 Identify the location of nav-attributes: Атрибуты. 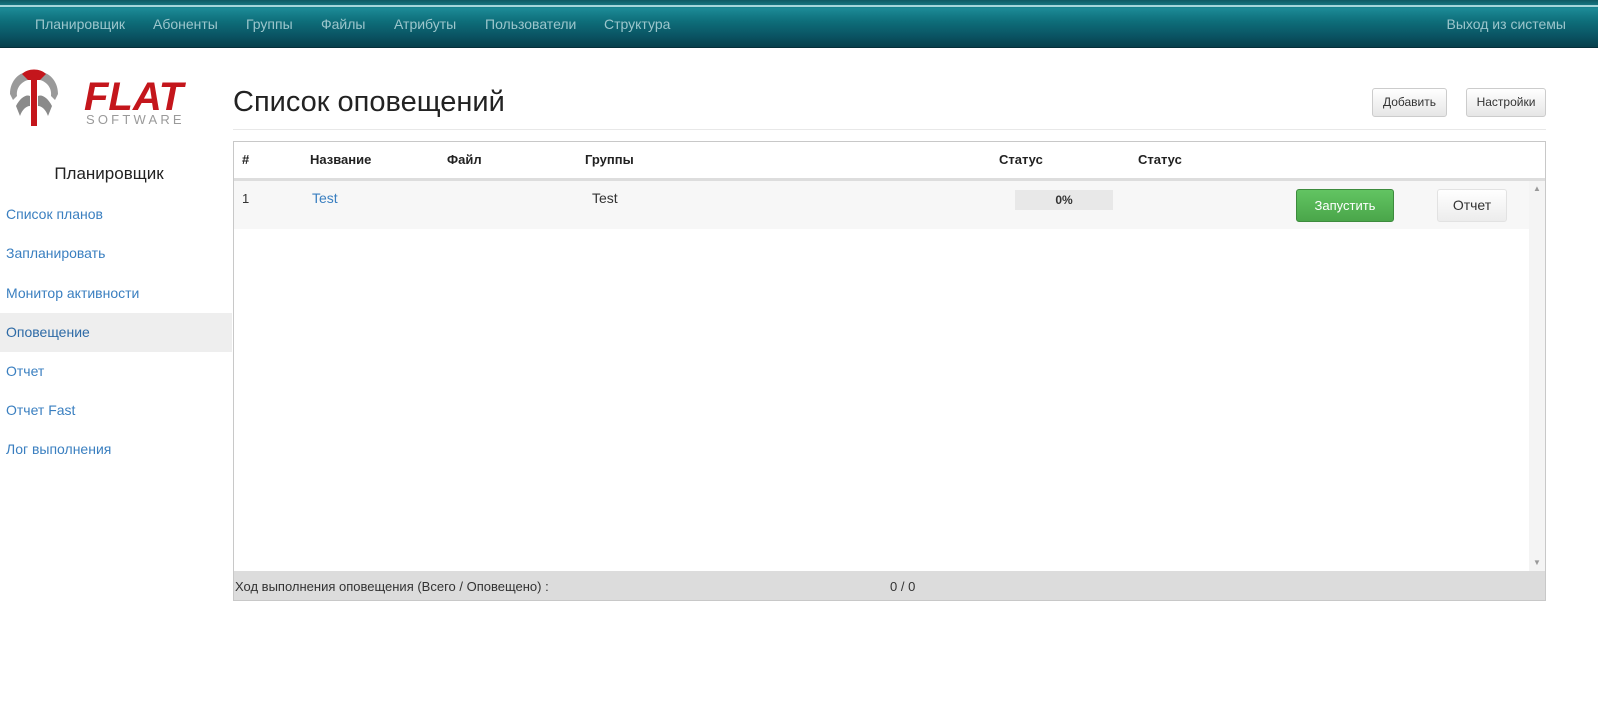
(425, 24).